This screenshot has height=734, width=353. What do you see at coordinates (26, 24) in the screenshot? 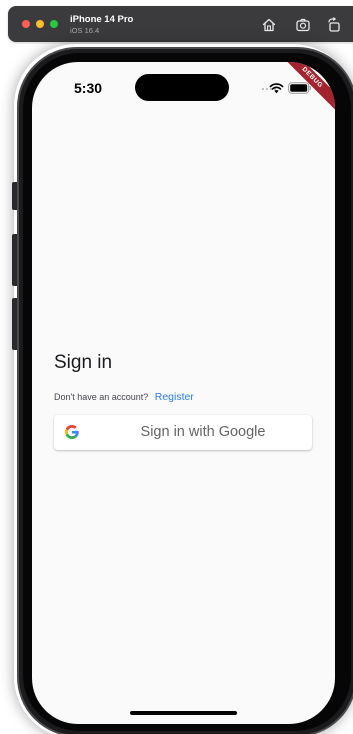
I see `close-window-button` at bounding box center [26, 24].